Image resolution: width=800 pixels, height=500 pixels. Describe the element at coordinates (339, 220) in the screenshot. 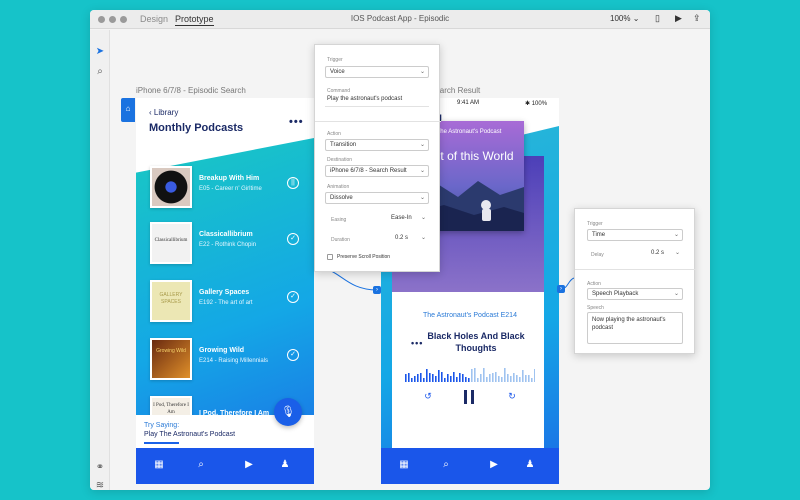

I see `easing-label: Easing` at that location.